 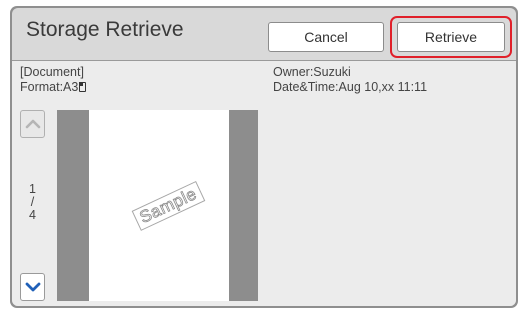 What do you see at coordinates (350, 87) in the screenshot?
I see `datetime-label: Date&Time:Aug 10,xx 11:11` at bounding box center [350, 87].